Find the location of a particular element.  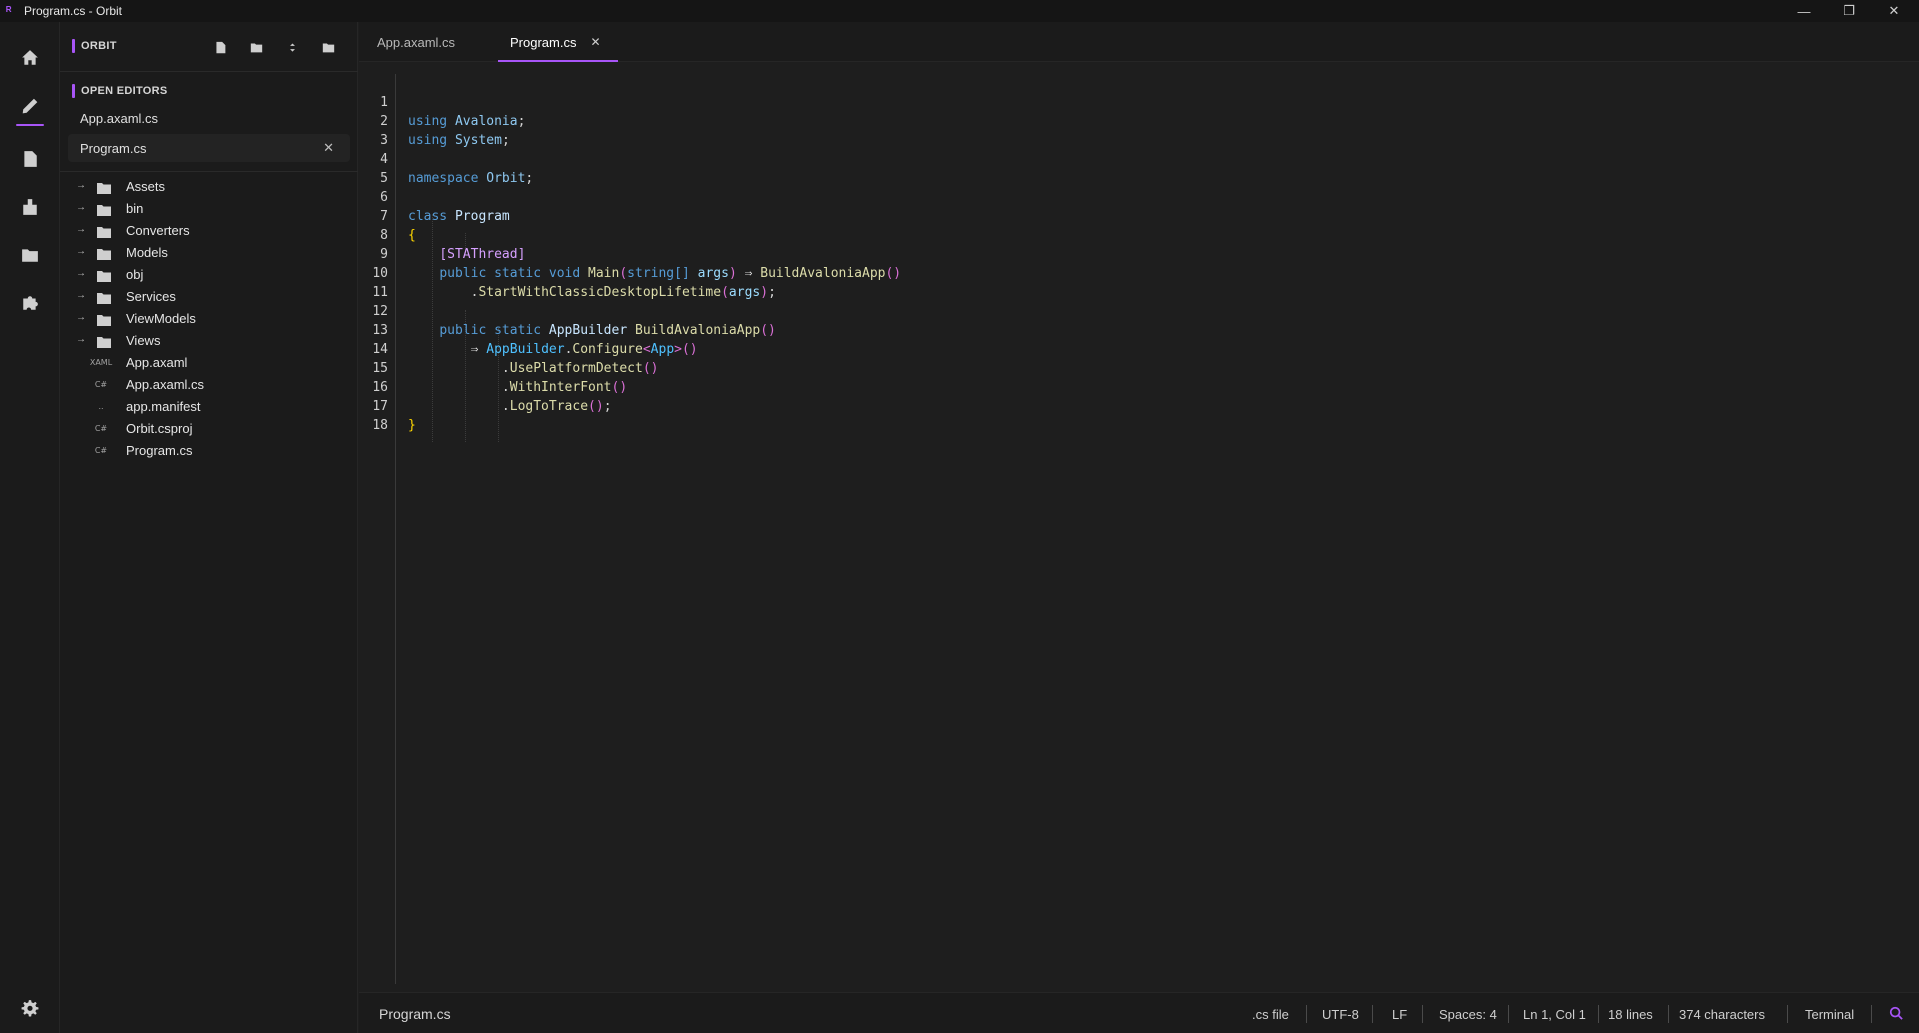

tree-folder-services: → Services is located at coordinates (209, 297).